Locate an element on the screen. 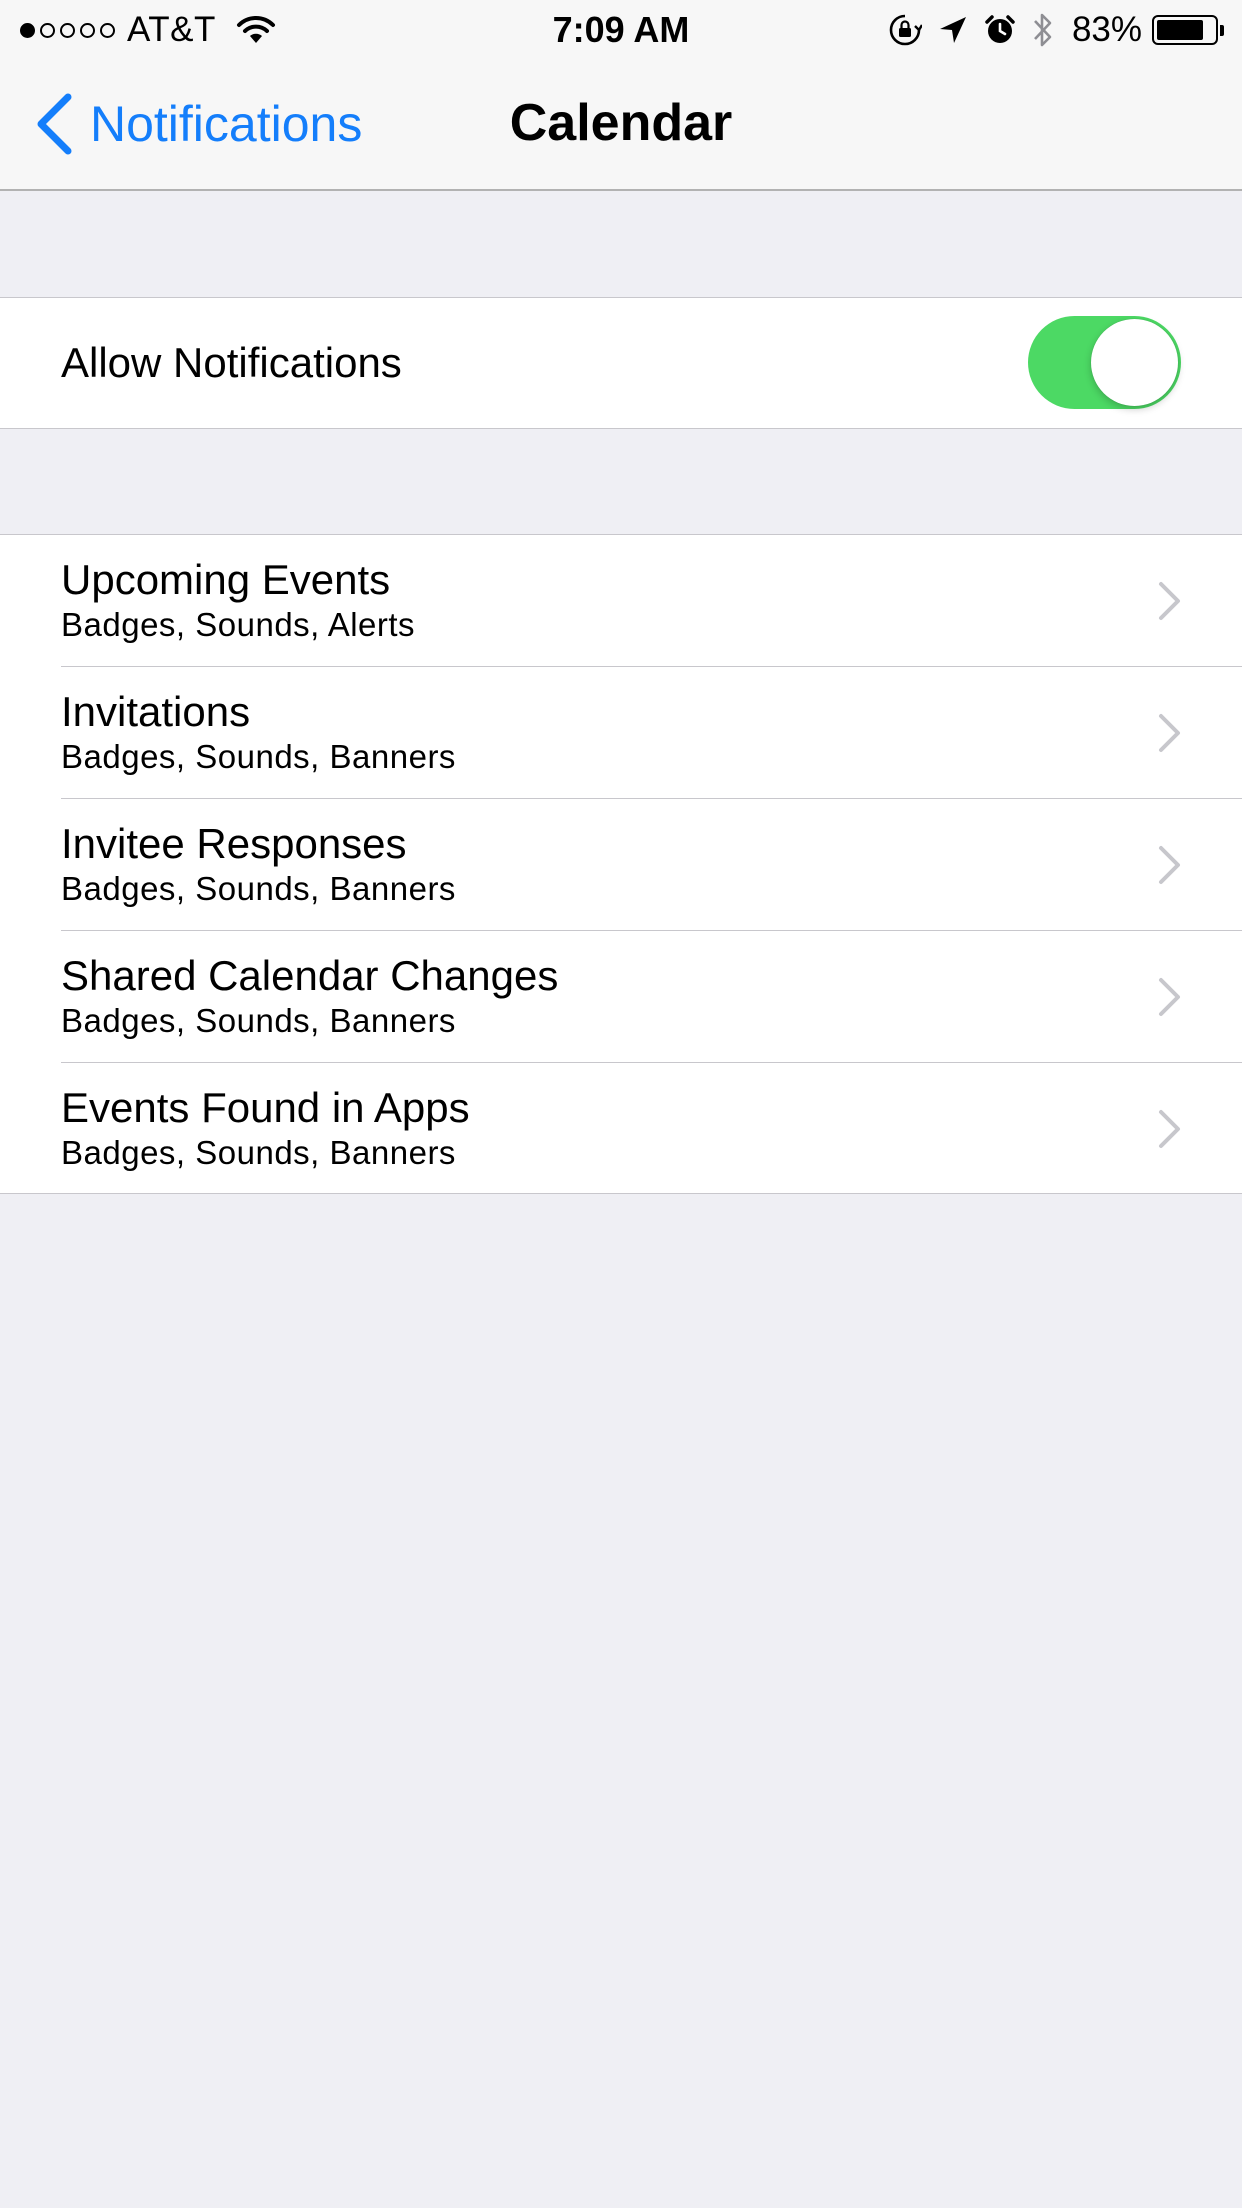 The width and height of the screenshot is (1242, 2208). list-item-invitations: Invitations Badges, Sounds, Banners is located at coordinates (621, 733).